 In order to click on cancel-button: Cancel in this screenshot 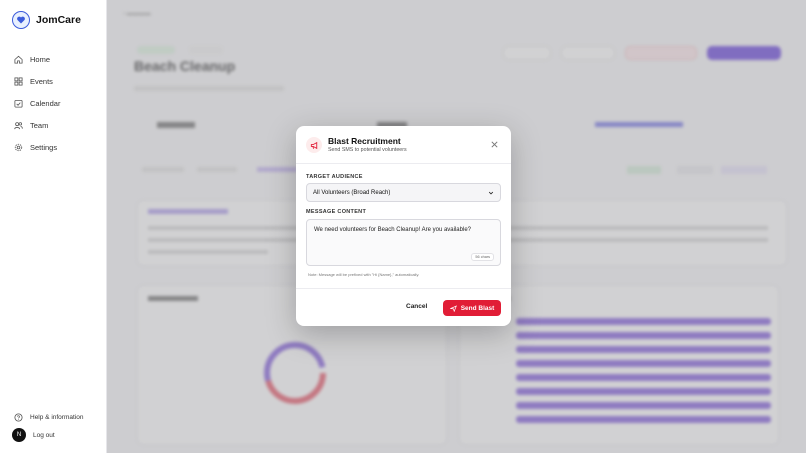, I will do `click(416, 306)`.